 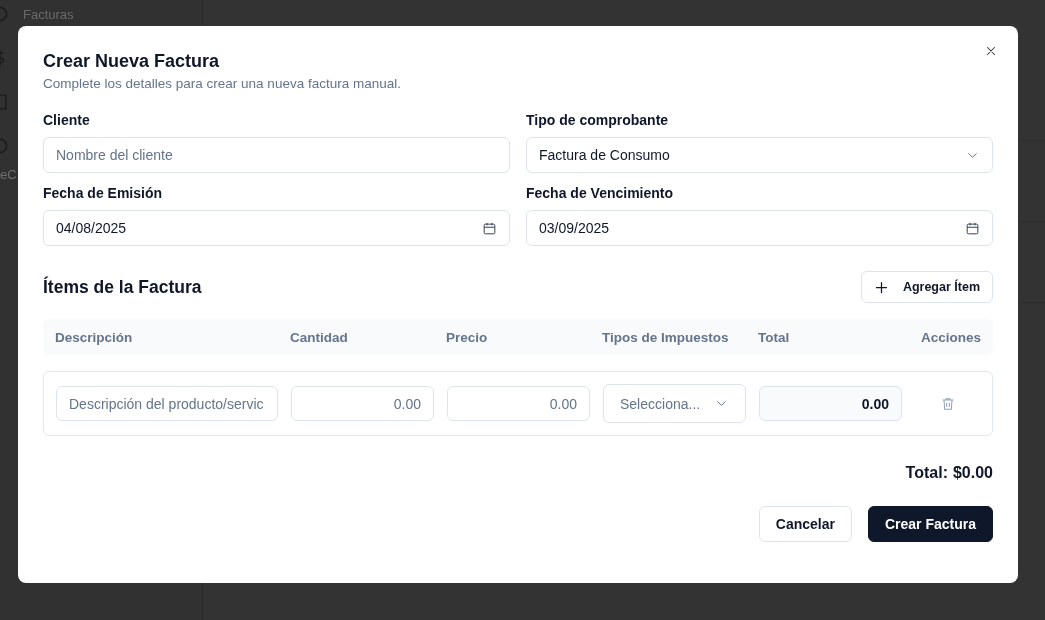 I want to click on total-field: 0.00, so click(x=830, y=403).